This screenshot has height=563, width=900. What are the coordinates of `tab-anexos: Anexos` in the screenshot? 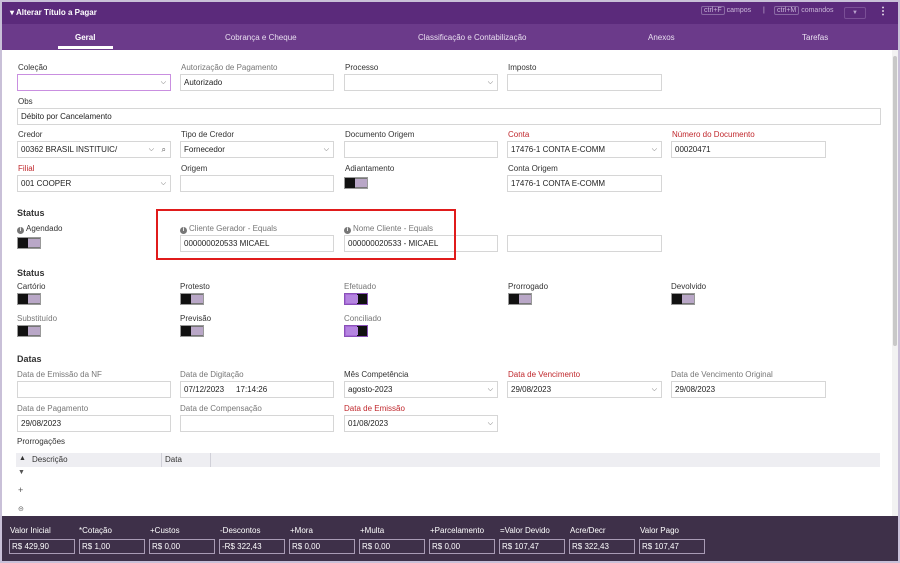 It's located at (661, 37).